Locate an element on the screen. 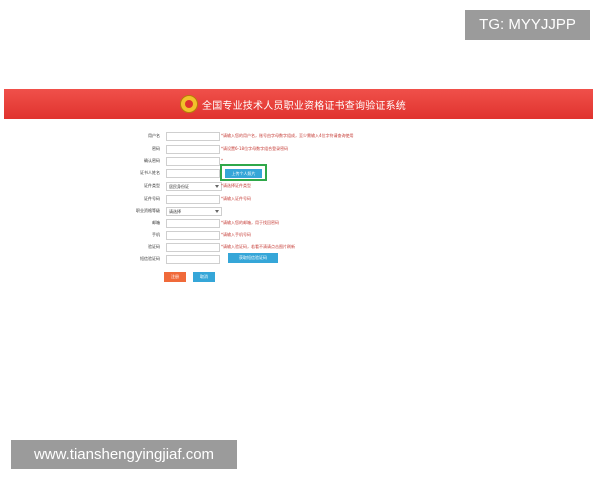 This screenshot has height=480, width=600. level-value: 请选择 is located at coordinates (175, 211).